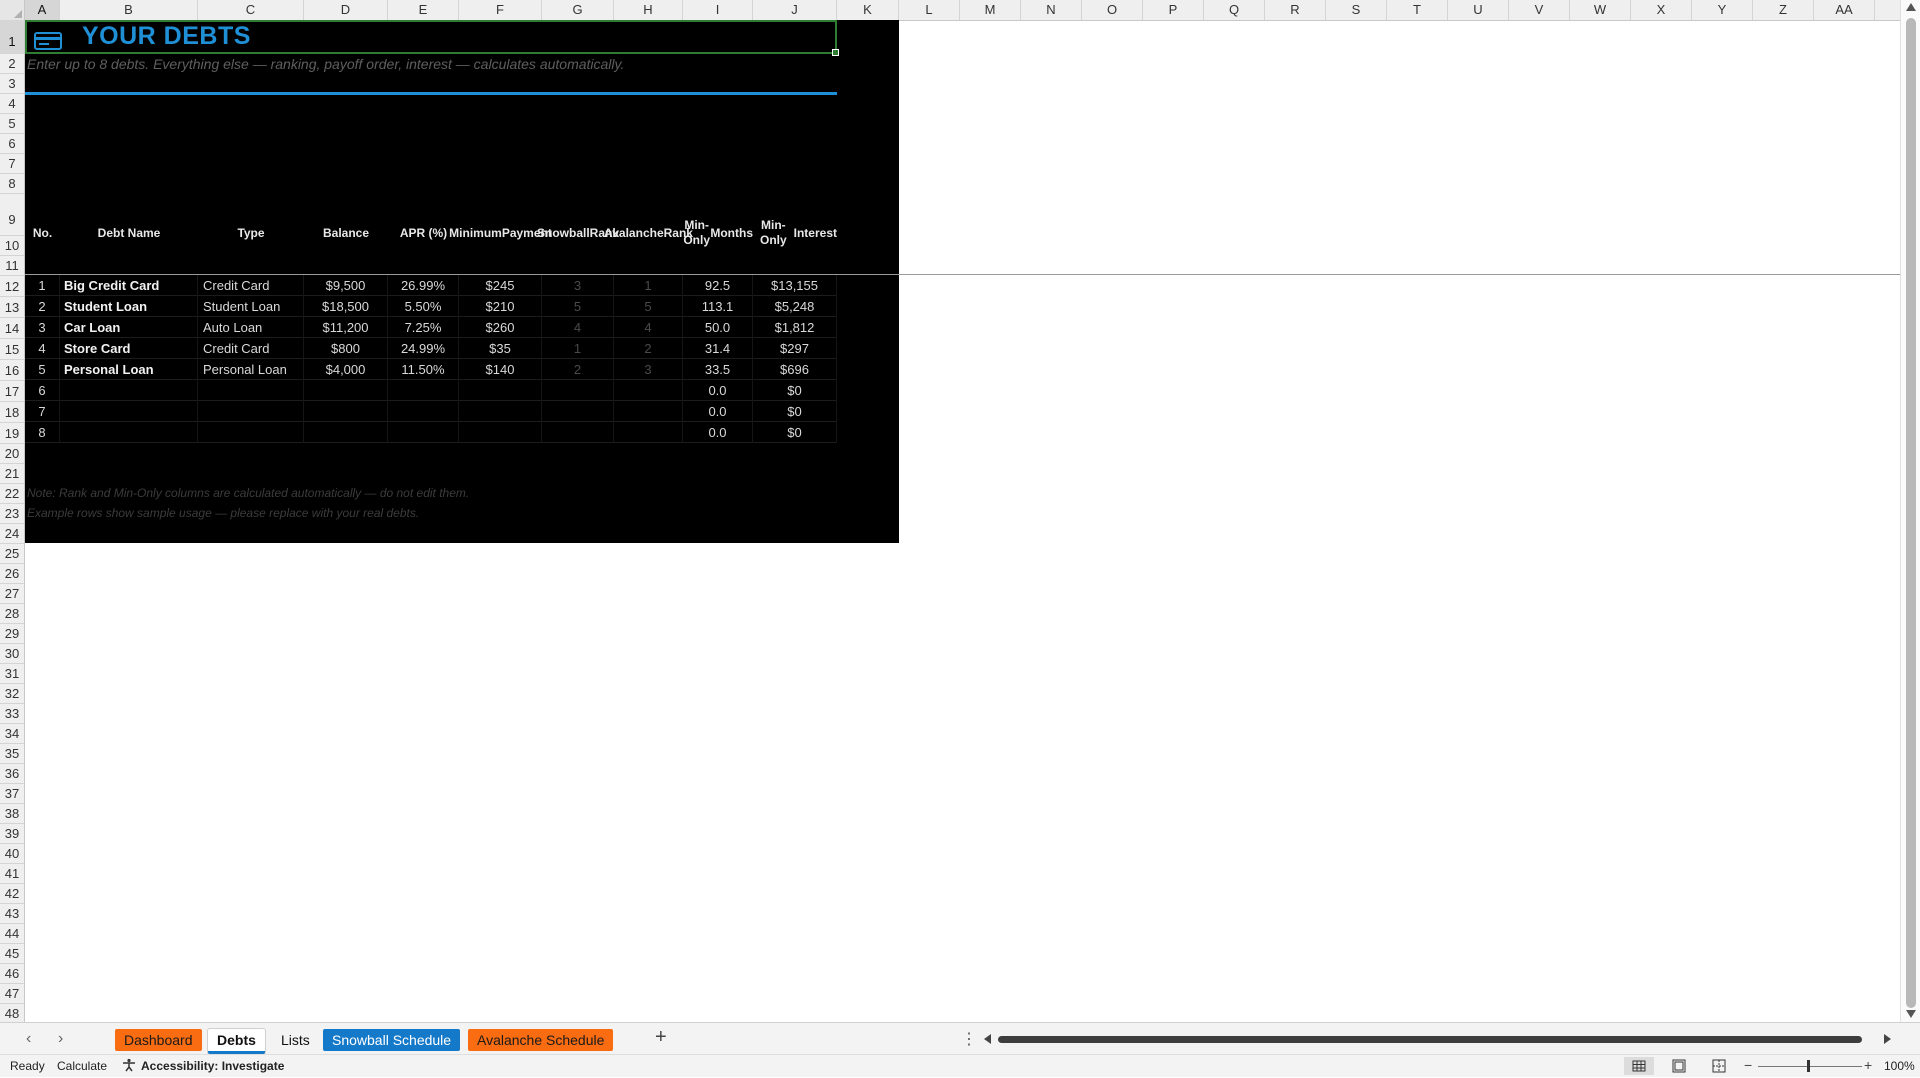 The image size is (1920, 1078). I want to click on cell-debt-name: Car Loan, so click(129, 327).